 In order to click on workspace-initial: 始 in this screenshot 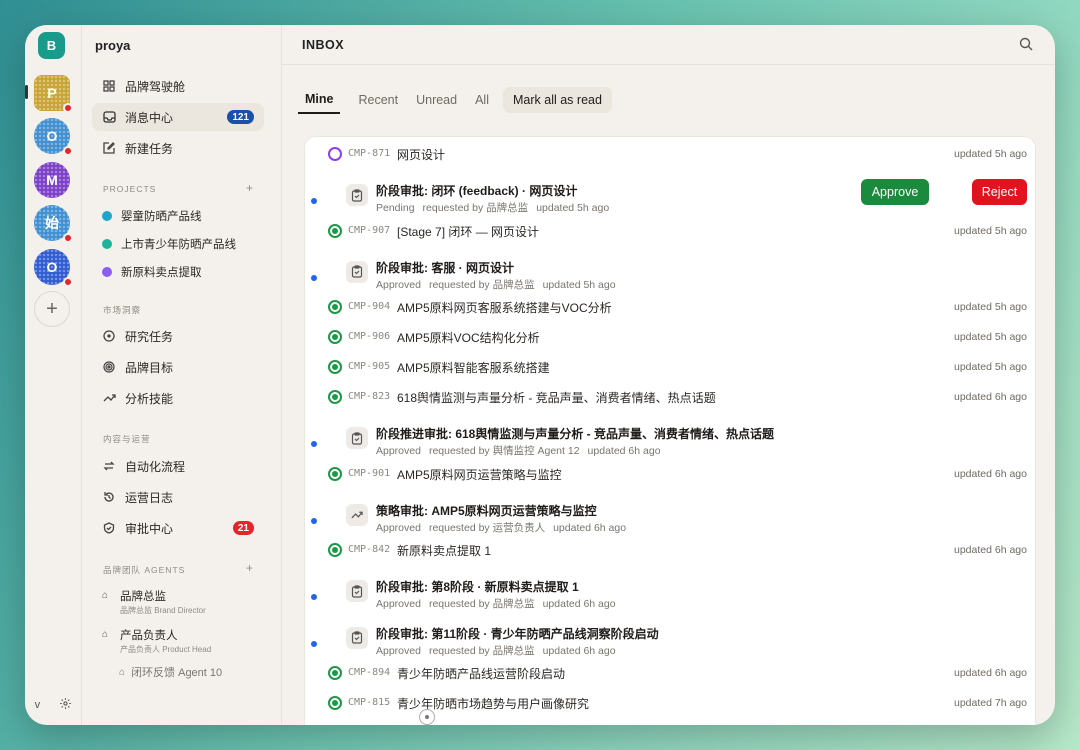, I will do `click(52, 223)`.